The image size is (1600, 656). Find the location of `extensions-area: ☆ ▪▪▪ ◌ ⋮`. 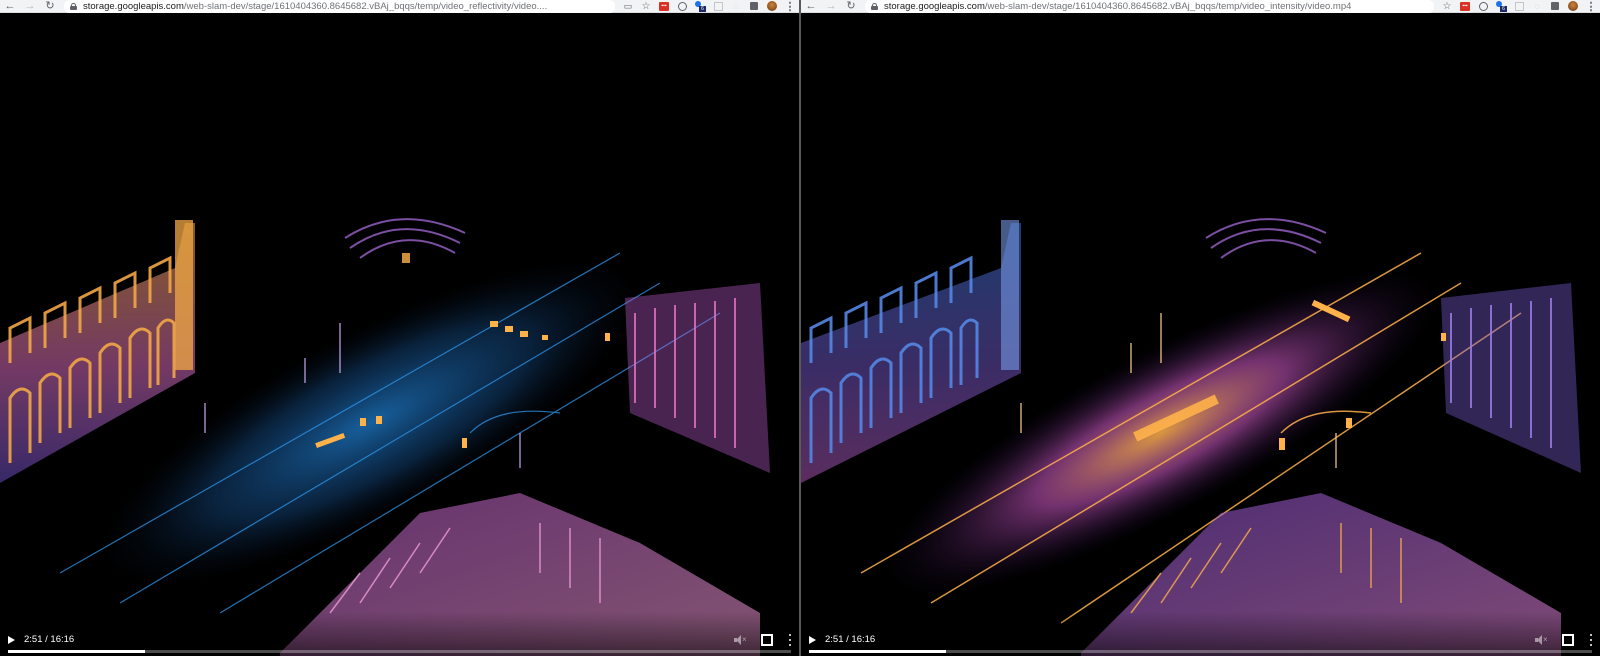

extensions-area: ☆ ▪▪▪ ◌ ⋮ is located at coordinates (1519, 6).